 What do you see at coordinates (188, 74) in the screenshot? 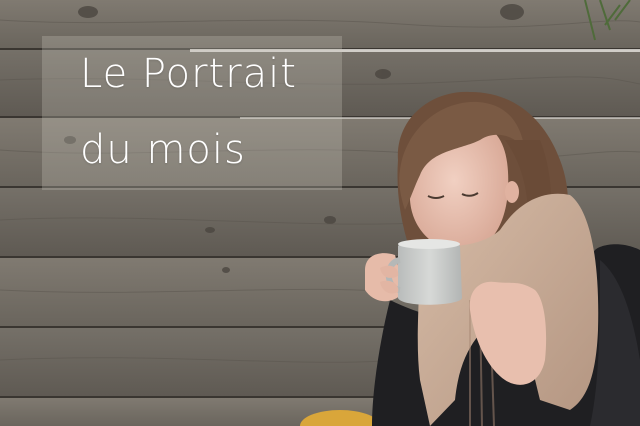
I see `caption-title-line1: Le Portrait` at bounding box center [188, 74].